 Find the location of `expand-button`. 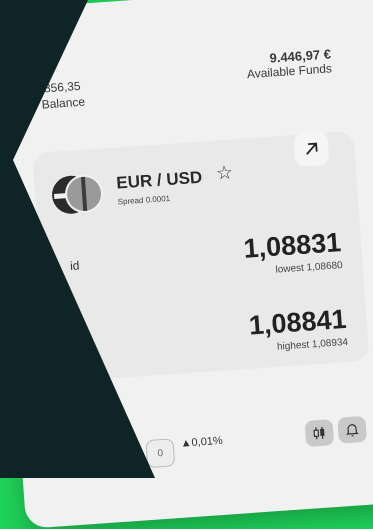

expand-button is located at coordinates (311, 149).